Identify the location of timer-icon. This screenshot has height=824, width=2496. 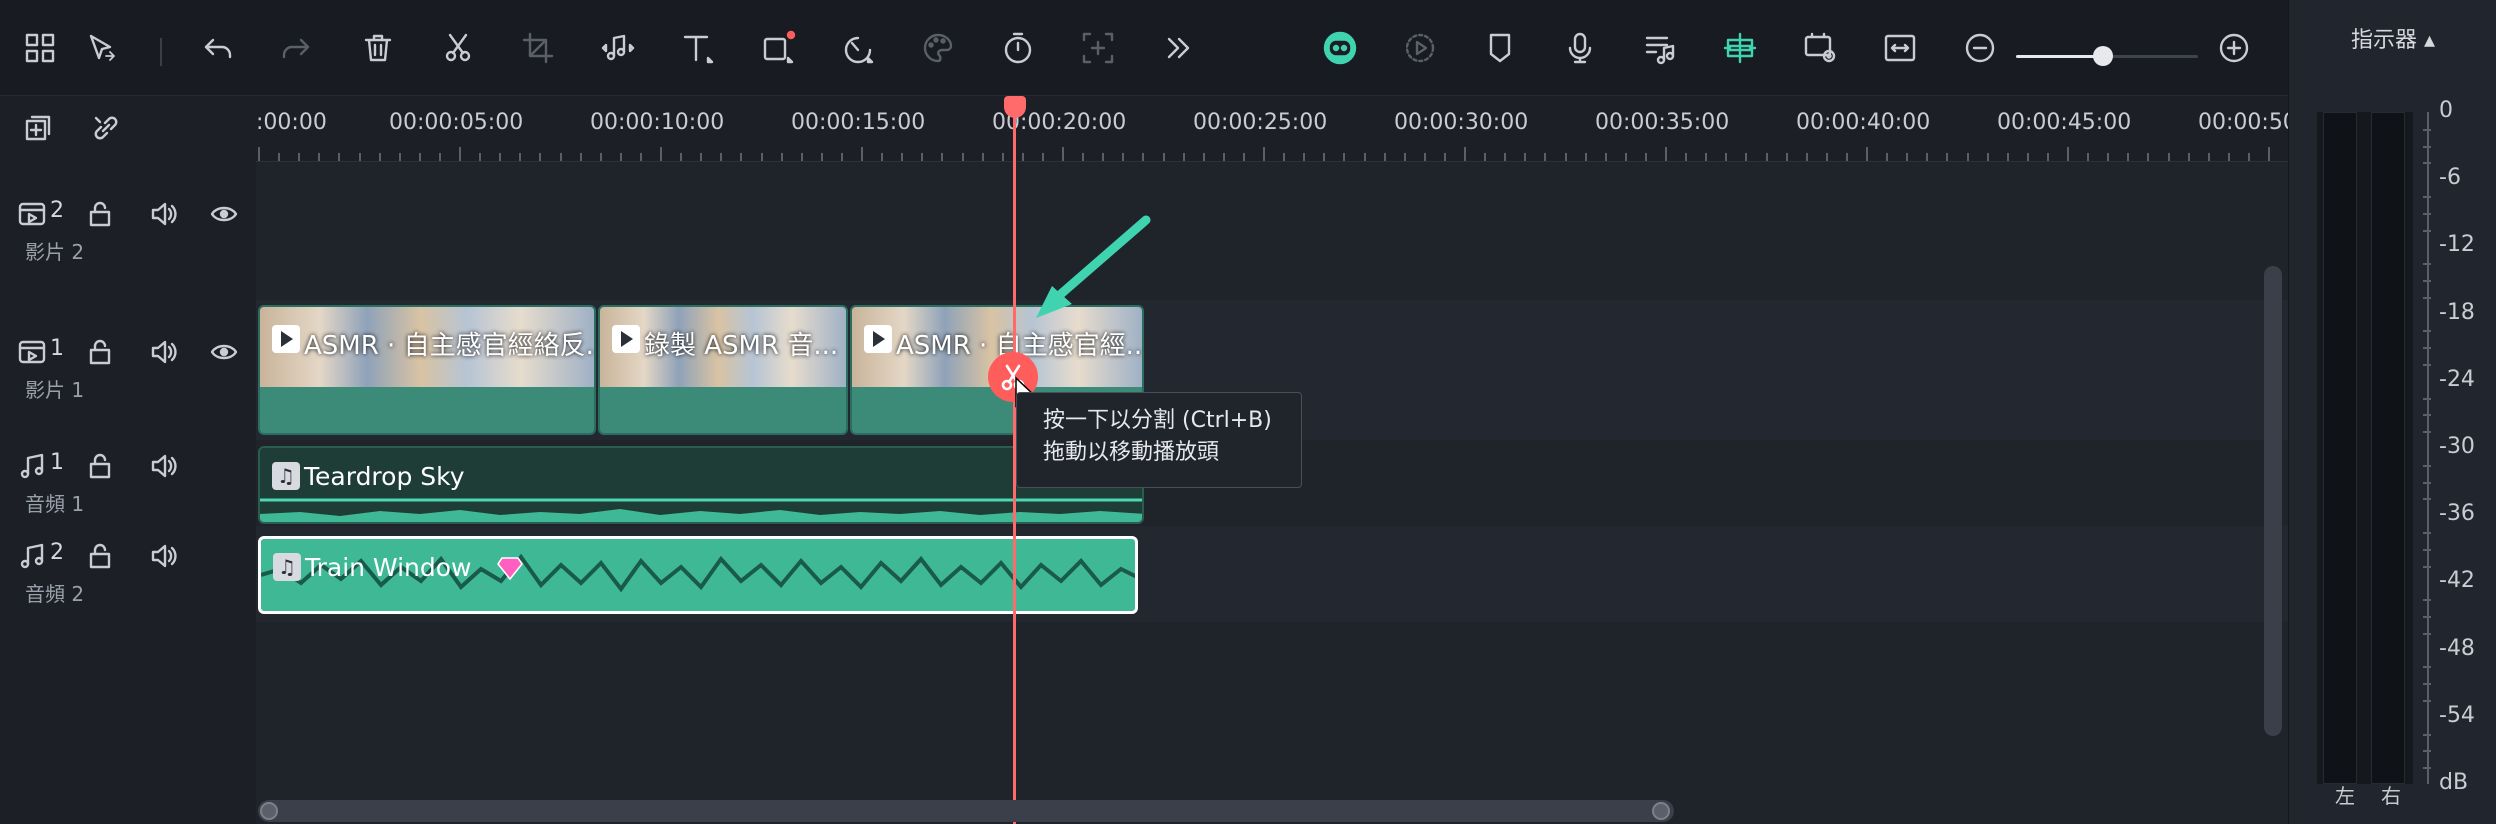
(1018, 48).